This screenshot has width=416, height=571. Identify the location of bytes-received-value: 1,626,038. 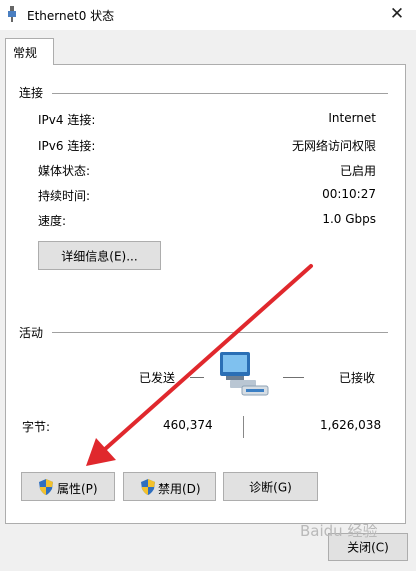
(351, 425).